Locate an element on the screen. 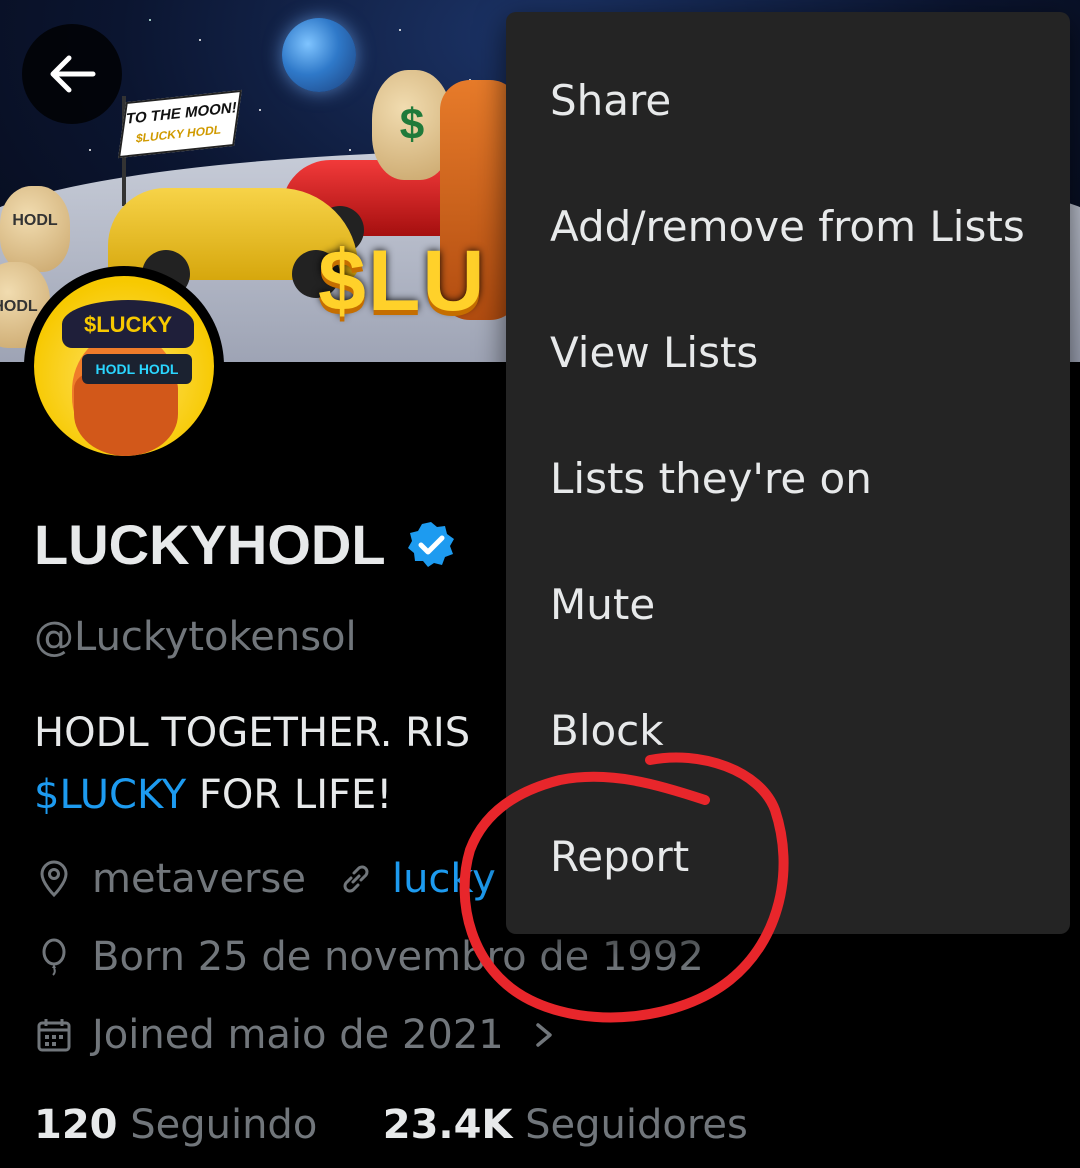  menu-item-lists-theyre-on: Lists they're on is located at coordinates (711, 478).